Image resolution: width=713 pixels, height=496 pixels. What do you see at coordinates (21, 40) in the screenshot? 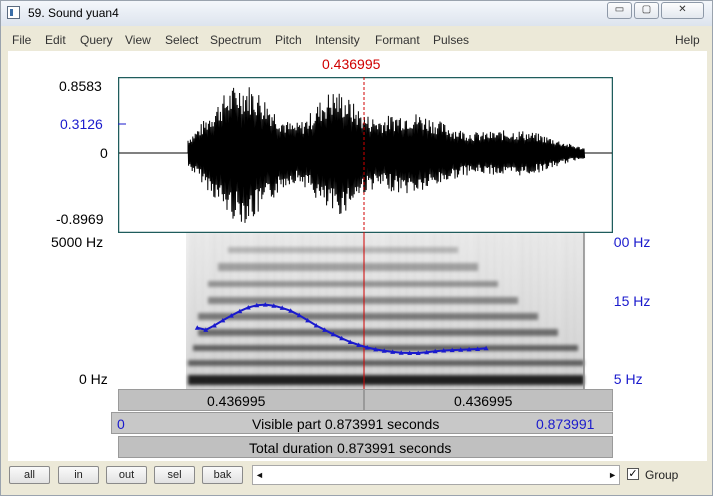
I see `menu-file: File` at bounding box center [21, 40].